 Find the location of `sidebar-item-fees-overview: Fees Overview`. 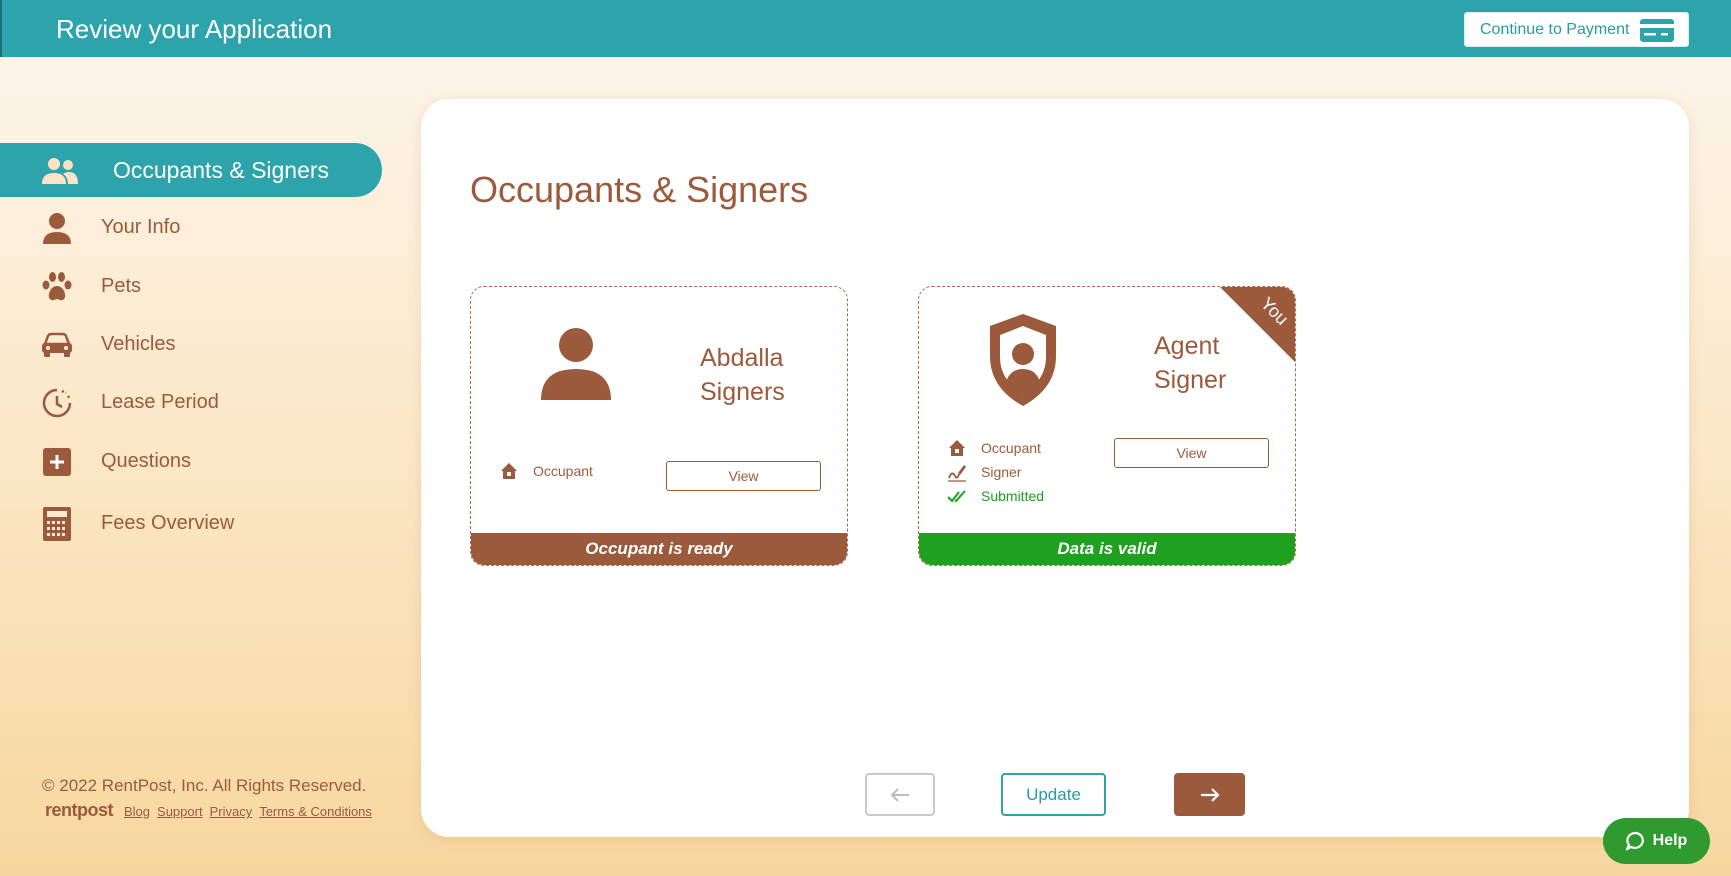

sidebar-item-fees-overview: Fees Overview is located at coordinates (191, 523).